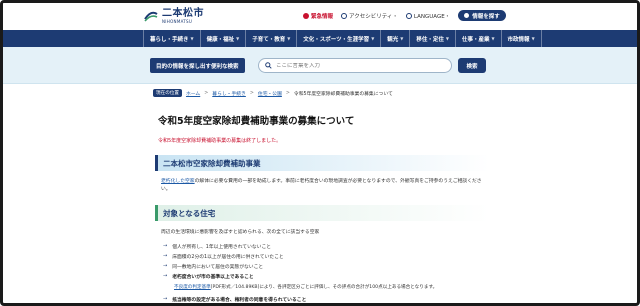 Image resolution: width=640 pixels, height=306 pixels. Describe the element at coordinates (472, 65) in the screenshot. I see `search-button: 検索` at that location.